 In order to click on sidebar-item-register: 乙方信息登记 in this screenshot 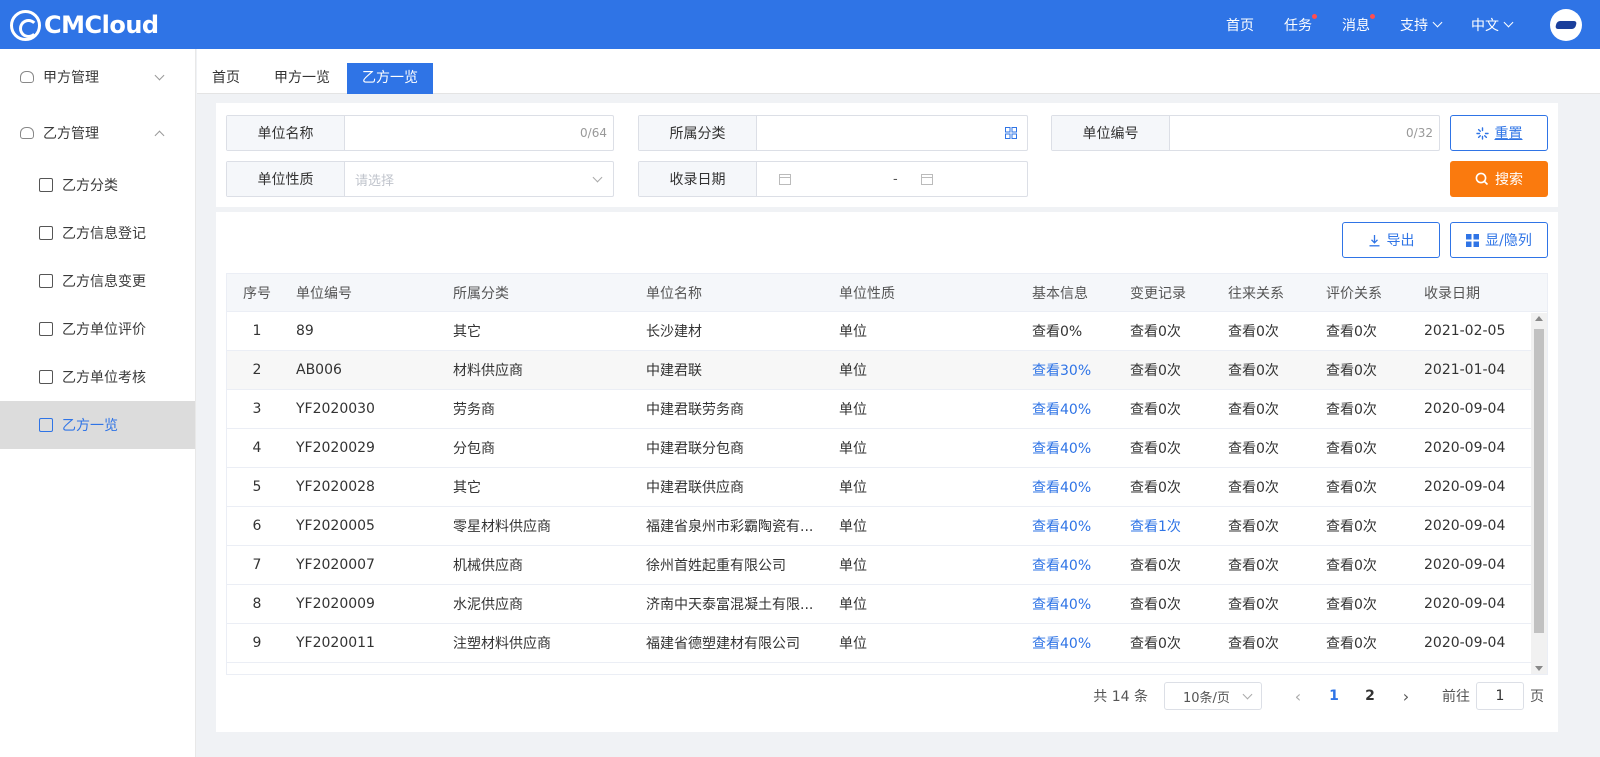, I will do `click(97, 233)`.